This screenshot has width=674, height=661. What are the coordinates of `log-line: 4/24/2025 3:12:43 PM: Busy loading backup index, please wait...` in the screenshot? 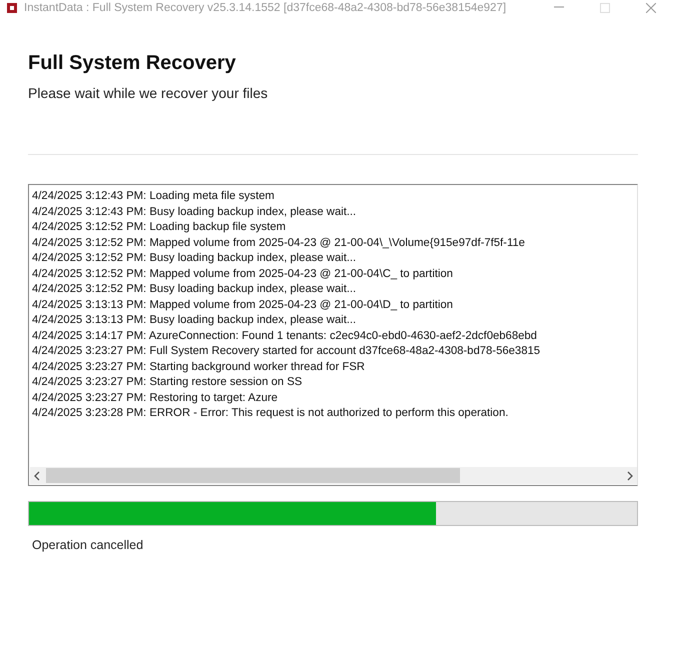 It's located at (195, 212).